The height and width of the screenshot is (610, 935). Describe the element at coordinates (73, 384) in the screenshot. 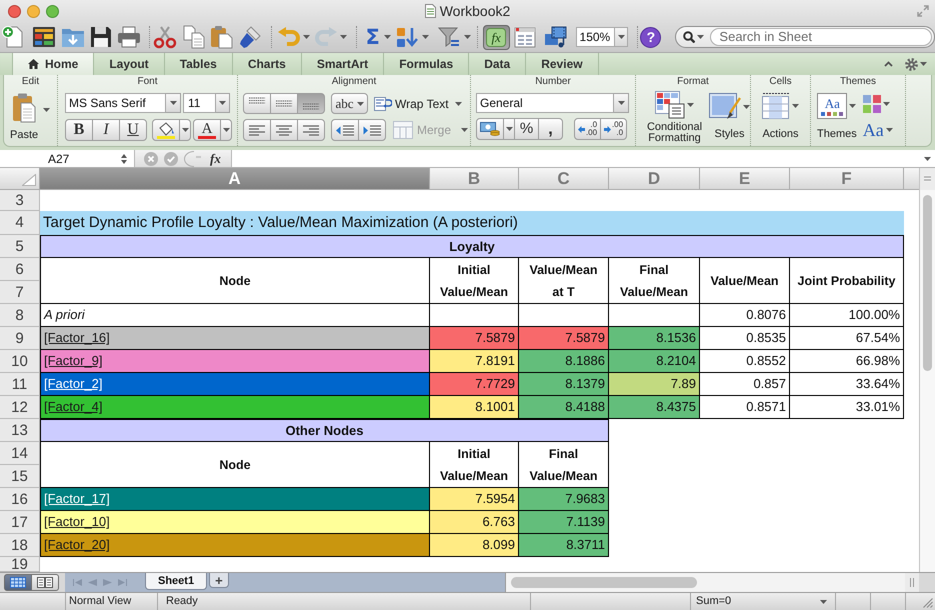

I see `node-link: [Factor_2]` at that location.